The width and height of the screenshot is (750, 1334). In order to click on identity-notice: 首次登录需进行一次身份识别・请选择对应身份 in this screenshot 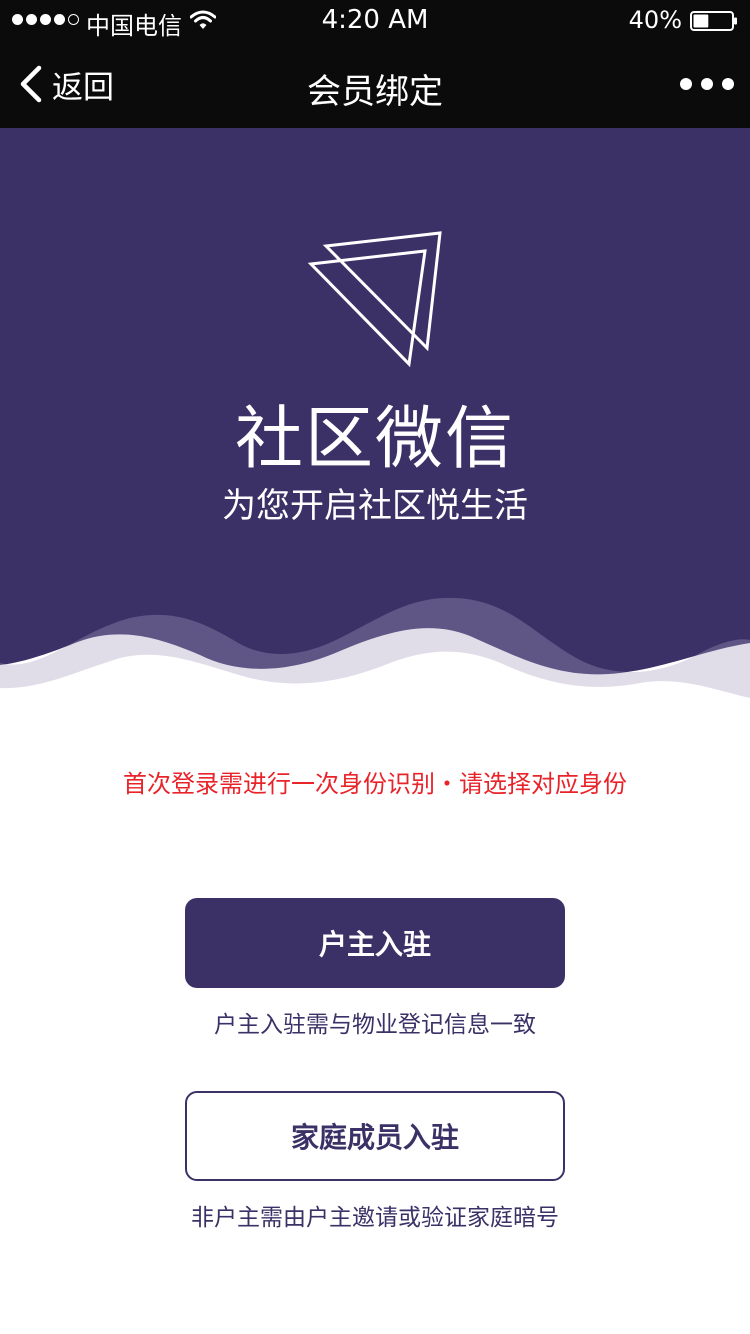, I will do `click(375, 784)`.